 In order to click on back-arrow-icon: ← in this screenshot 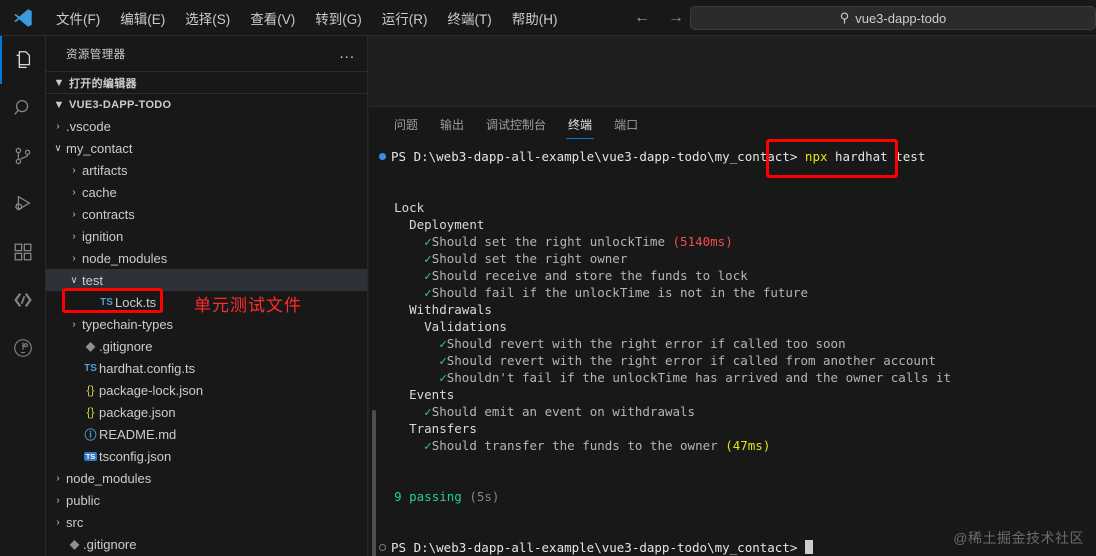, I will do `click(642, 18)`.